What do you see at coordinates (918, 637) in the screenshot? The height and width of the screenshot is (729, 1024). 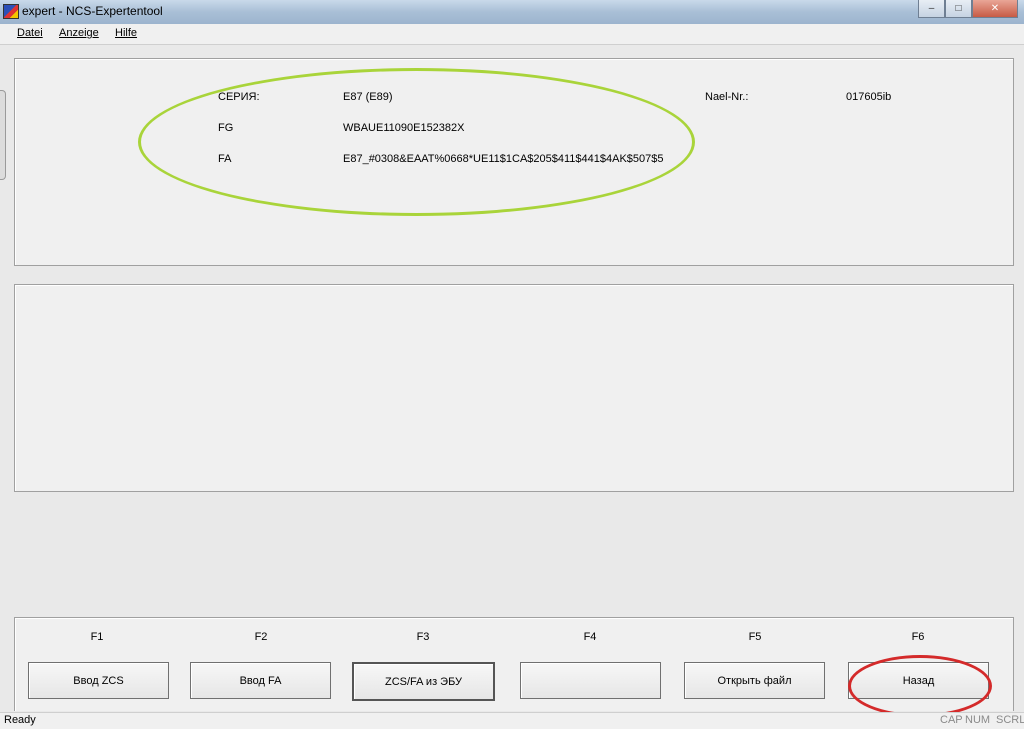 I see `f6-label: F6` at bounding box center [918, 637].